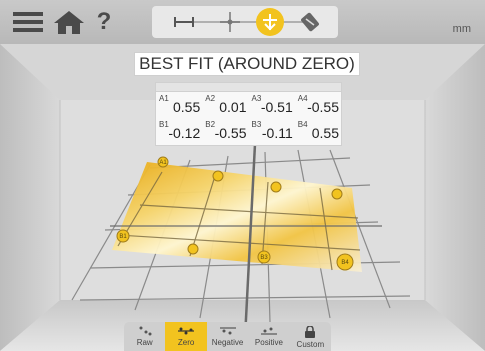  Describe the element at coordinates (145, 331) in the screenshot. I see `raw-icon` at that location.